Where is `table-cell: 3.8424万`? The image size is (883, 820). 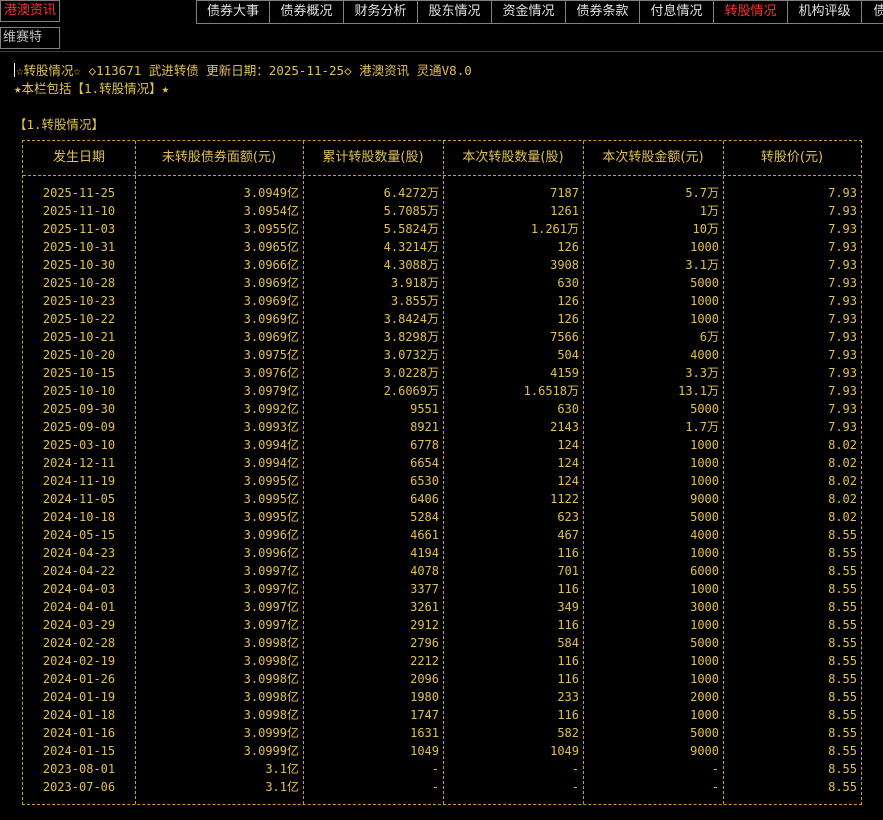
table-cell: 3.8424万 is located at coordinates (411, 319).